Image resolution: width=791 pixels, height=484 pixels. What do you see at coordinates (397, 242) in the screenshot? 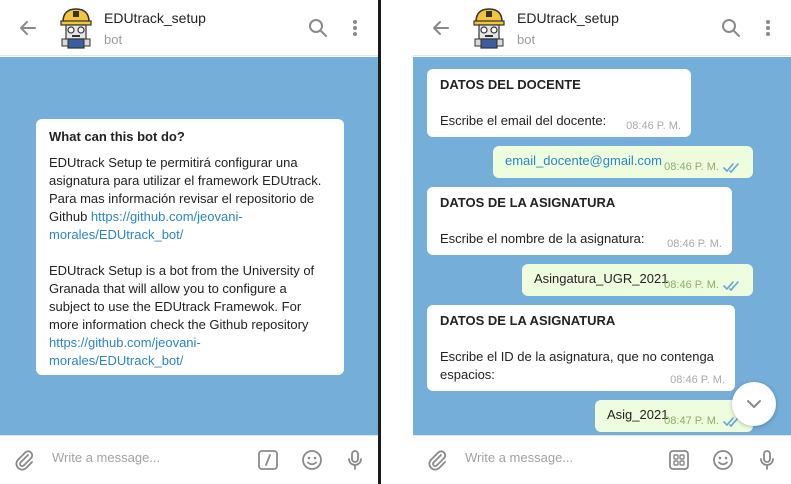
I see `panel-divider` at bounding box center [397, 242].